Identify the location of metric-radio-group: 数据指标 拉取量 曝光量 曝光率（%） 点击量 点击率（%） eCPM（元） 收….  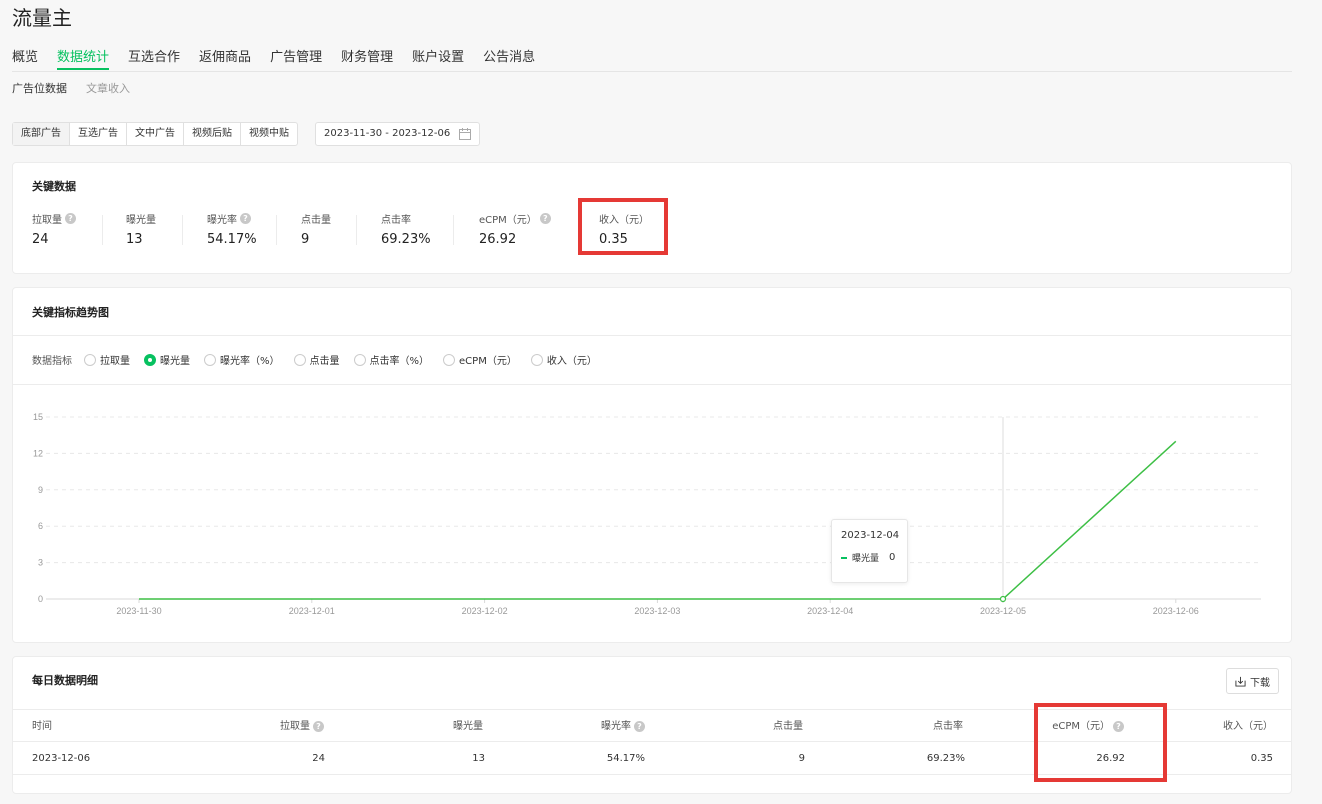
(321, 359).